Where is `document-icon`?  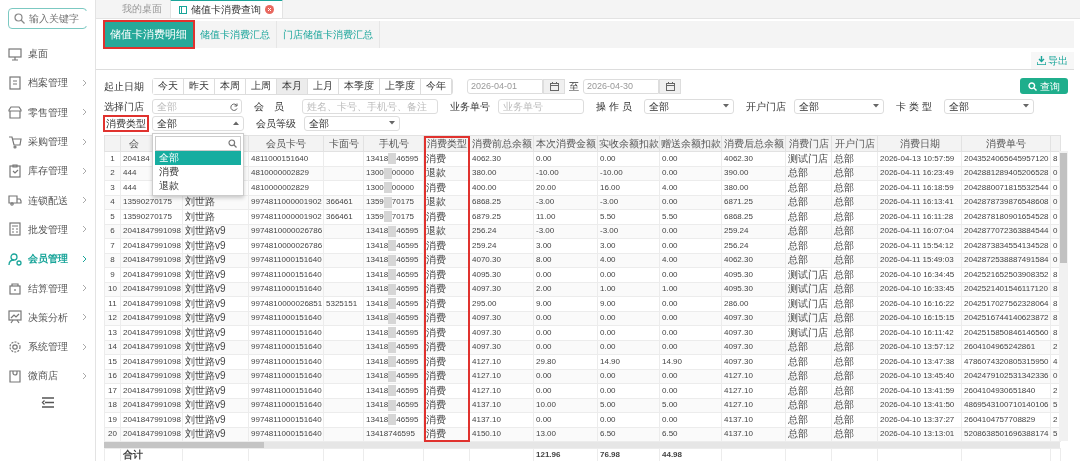 document-icon is located at coordinates (15, 82).